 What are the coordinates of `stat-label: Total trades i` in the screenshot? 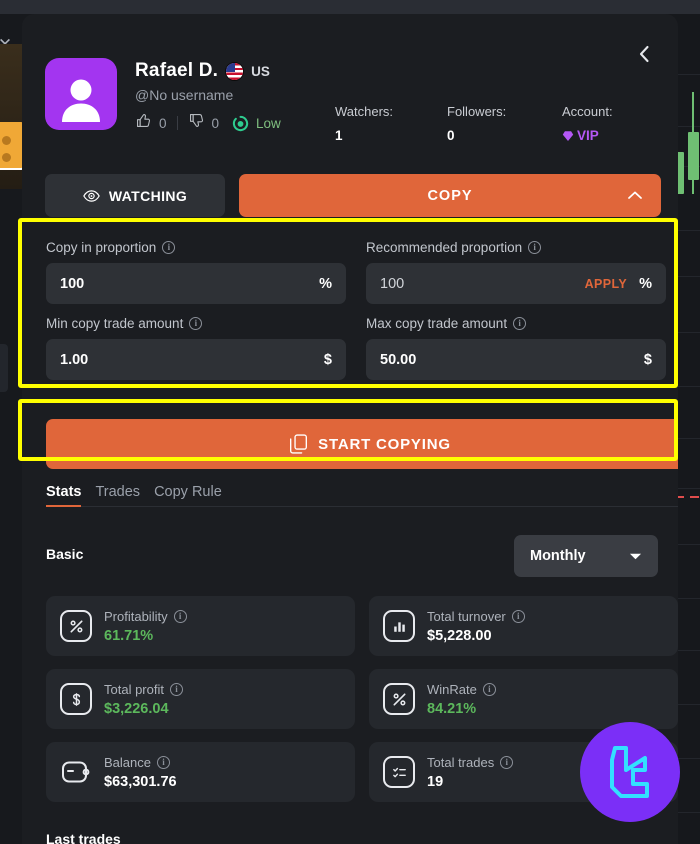 It's located at (470, 762).